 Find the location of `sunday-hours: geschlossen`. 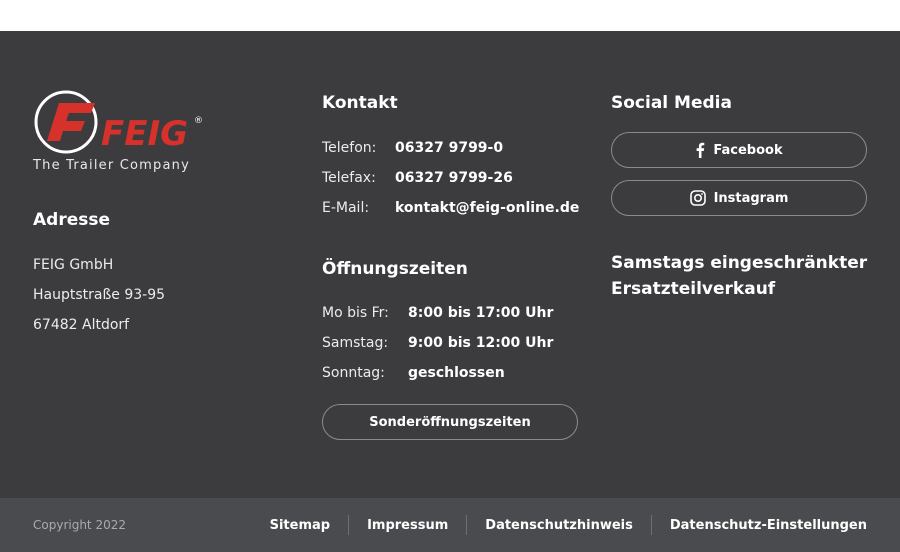

sunday-hours: geschlossen is located at coordinates (456, 373).